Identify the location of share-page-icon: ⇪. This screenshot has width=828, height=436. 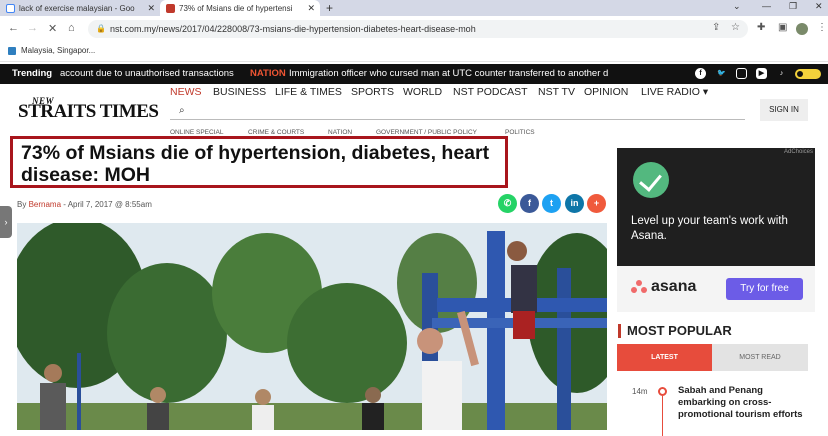
(716, 27).